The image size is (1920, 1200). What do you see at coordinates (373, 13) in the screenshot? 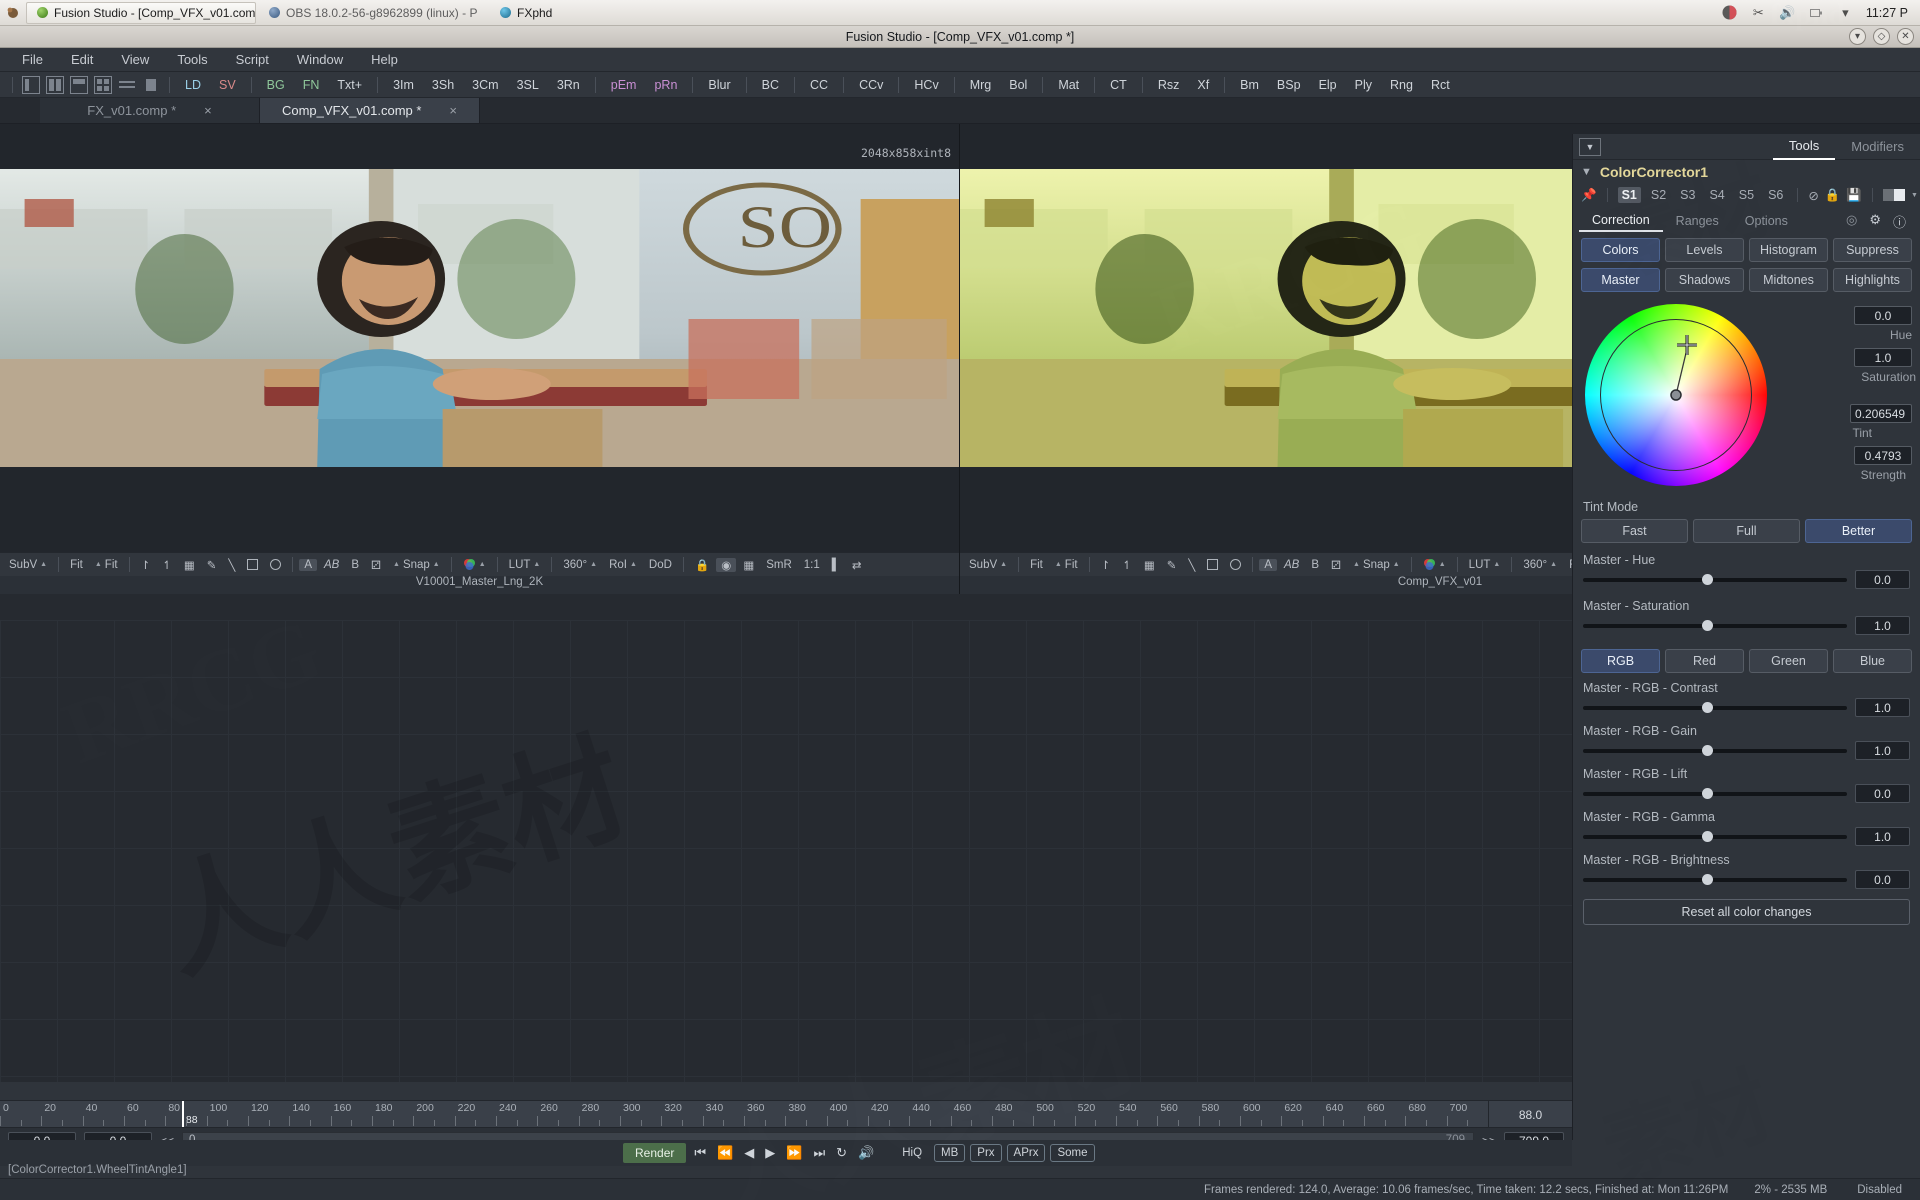
I see `taskbar-item-obs: OBS 18.0.2-56-g8962899 (linux) - P` at bounding box center [373, 13].